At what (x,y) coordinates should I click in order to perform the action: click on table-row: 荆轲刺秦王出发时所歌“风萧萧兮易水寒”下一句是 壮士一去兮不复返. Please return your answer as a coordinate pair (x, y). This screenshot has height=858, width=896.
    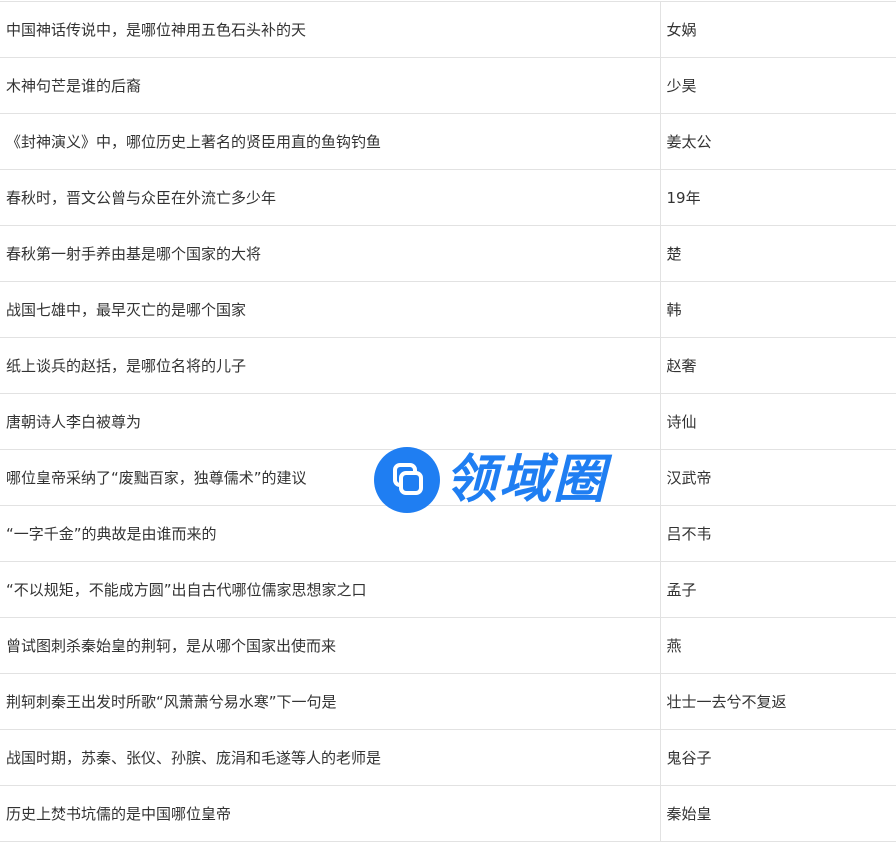
    Looking at the image, I should click on (448, 701).